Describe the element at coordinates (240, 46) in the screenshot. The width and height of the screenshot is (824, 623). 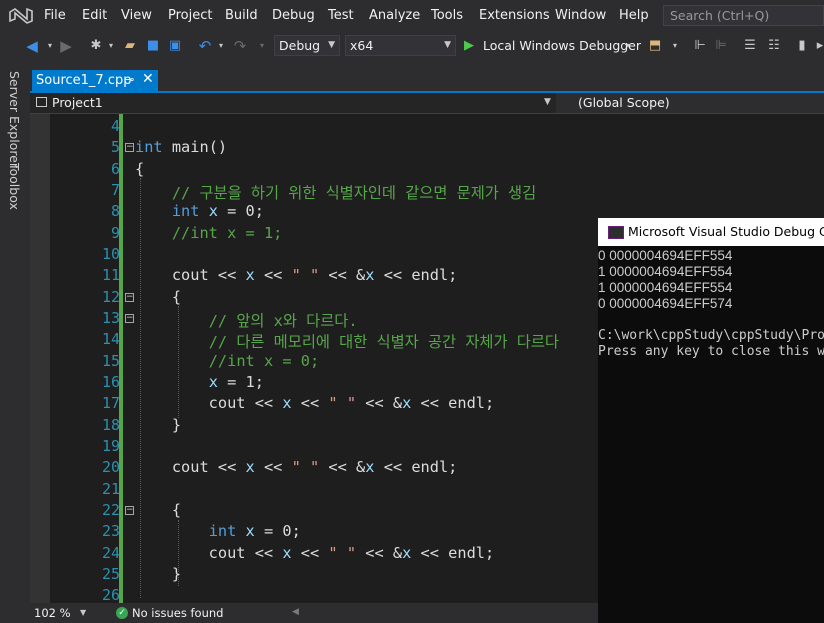
I see `redo-icon: ↷` at that location.